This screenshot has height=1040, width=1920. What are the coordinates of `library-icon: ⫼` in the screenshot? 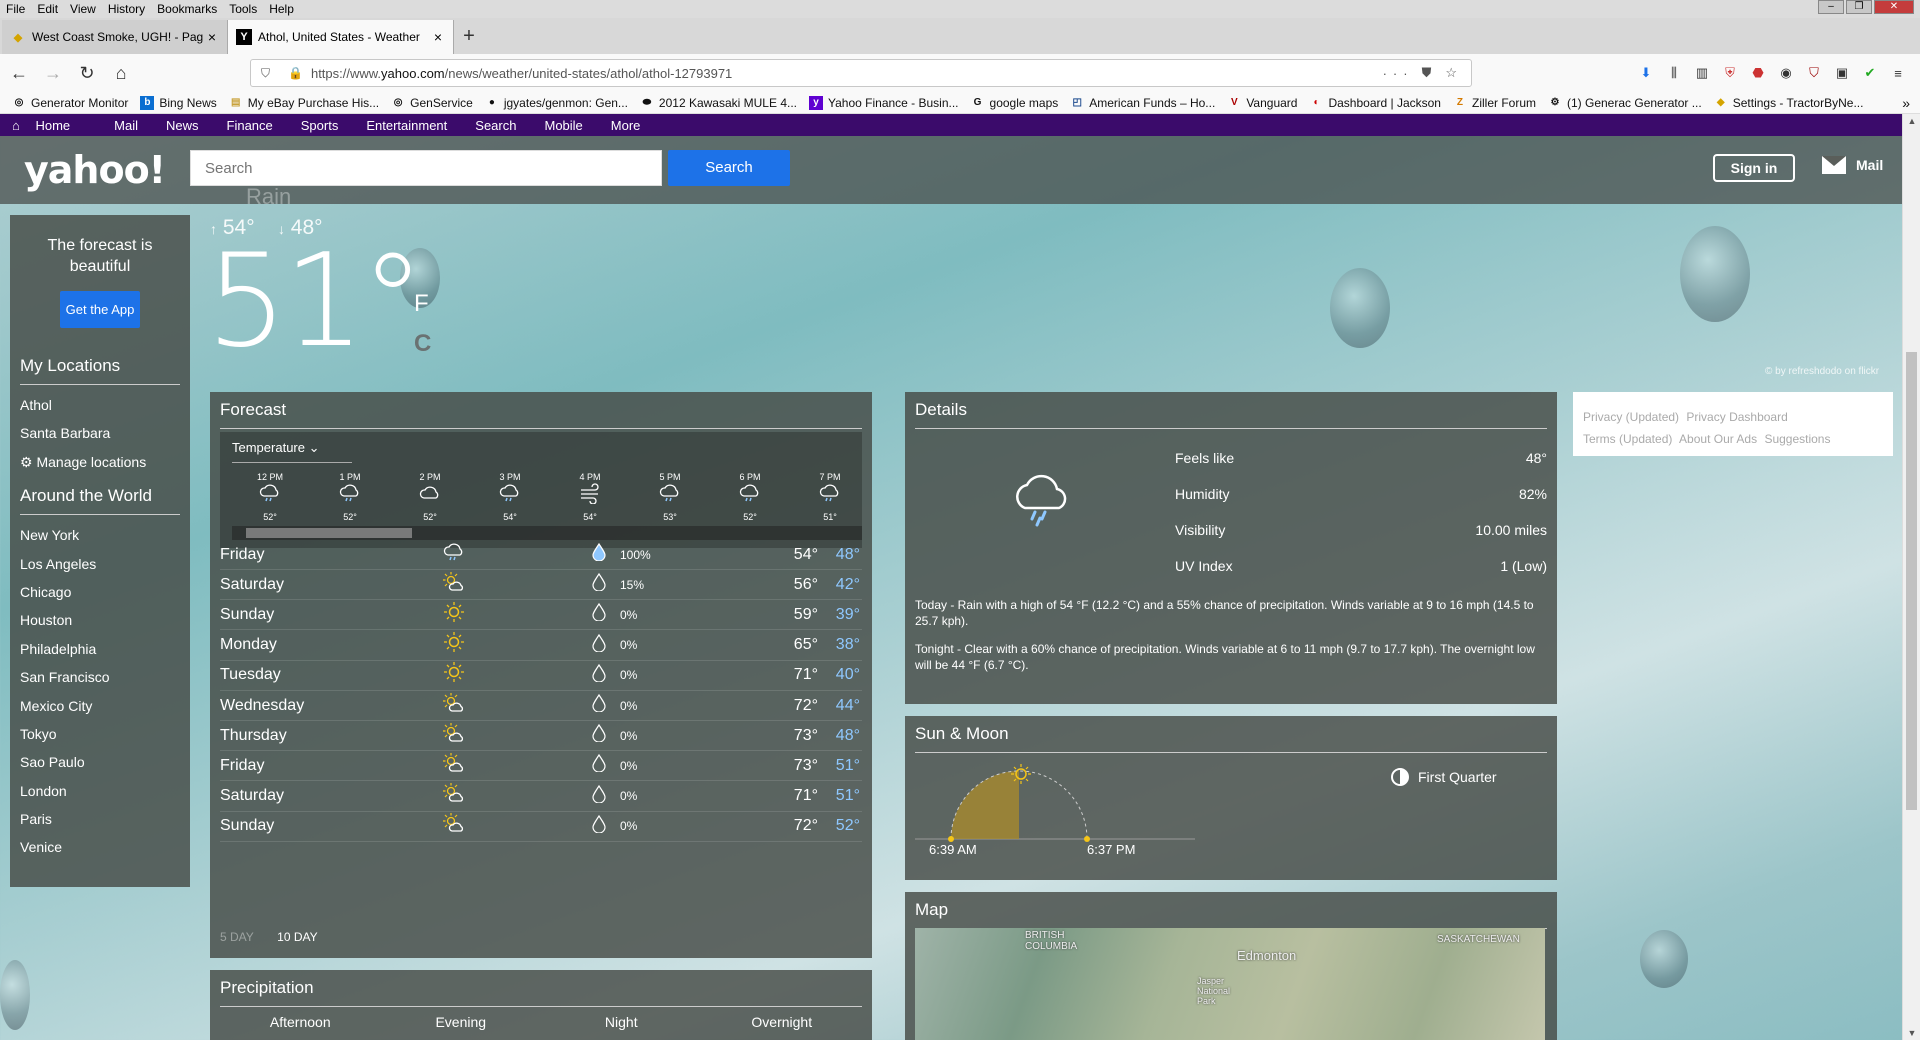 It's located at (1674, 73).